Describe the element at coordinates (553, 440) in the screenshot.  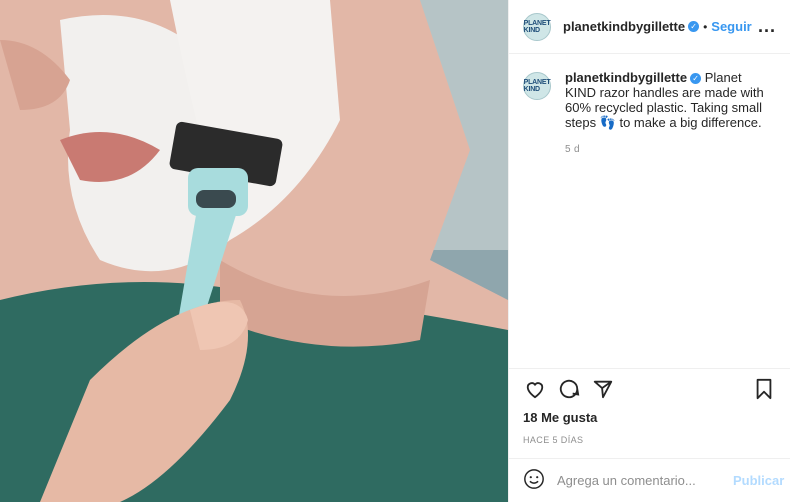
I see `posted-time: HACE 5 DÍAS` at that location.